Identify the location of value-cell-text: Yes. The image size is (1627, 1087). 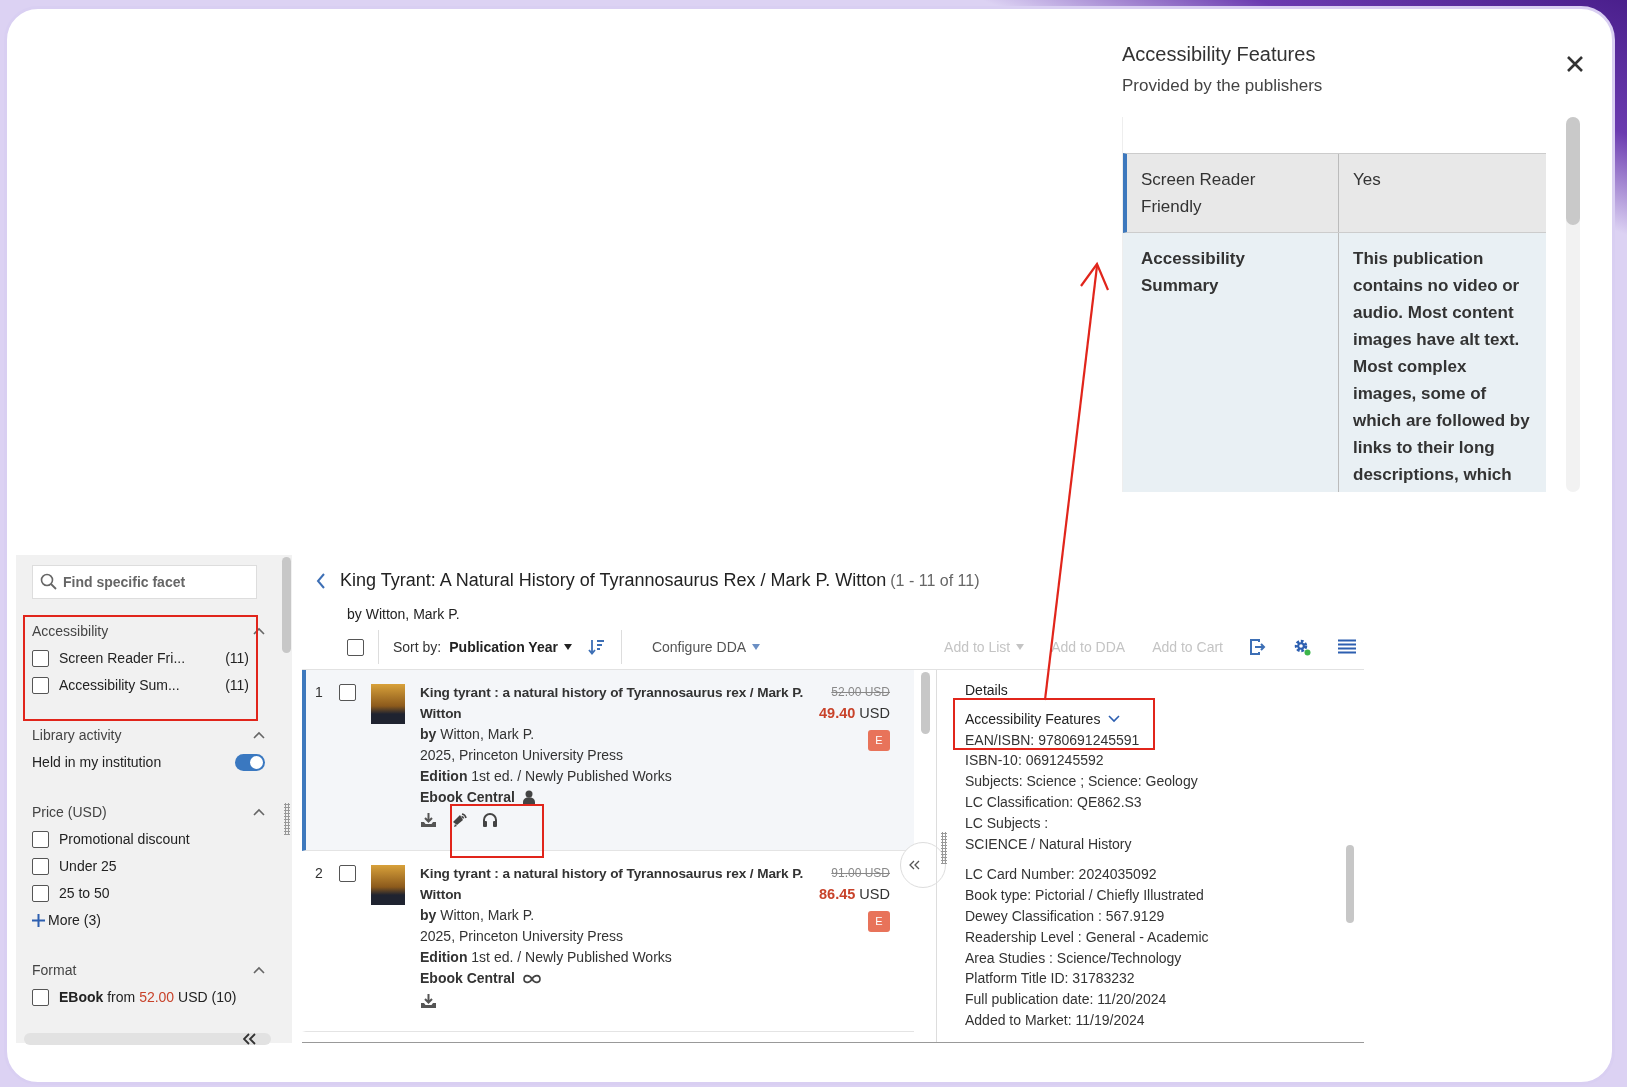
(1367, 179).